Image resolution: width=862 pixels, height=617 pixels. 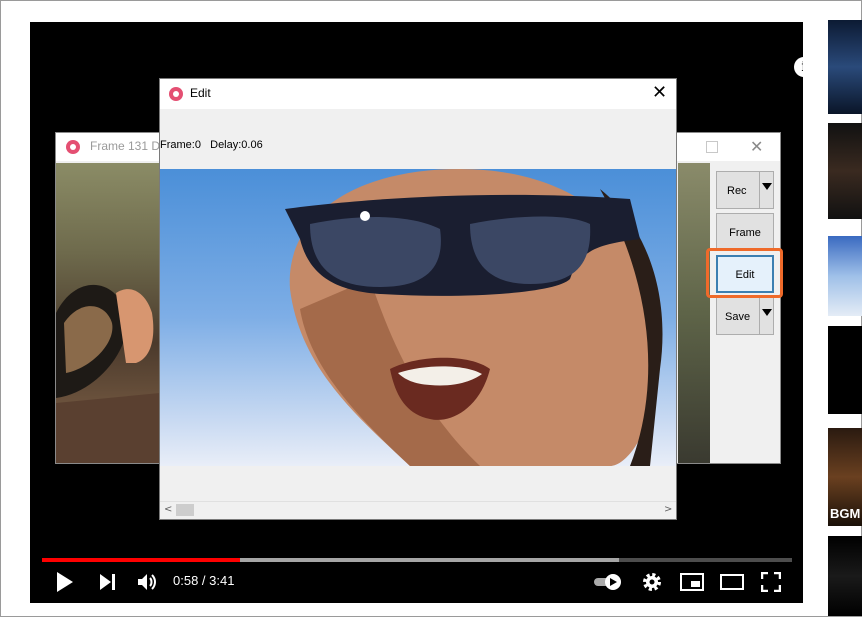 I want to click on frame-info: Frame:0 Delay:0.06, so click(x=211, y=145).